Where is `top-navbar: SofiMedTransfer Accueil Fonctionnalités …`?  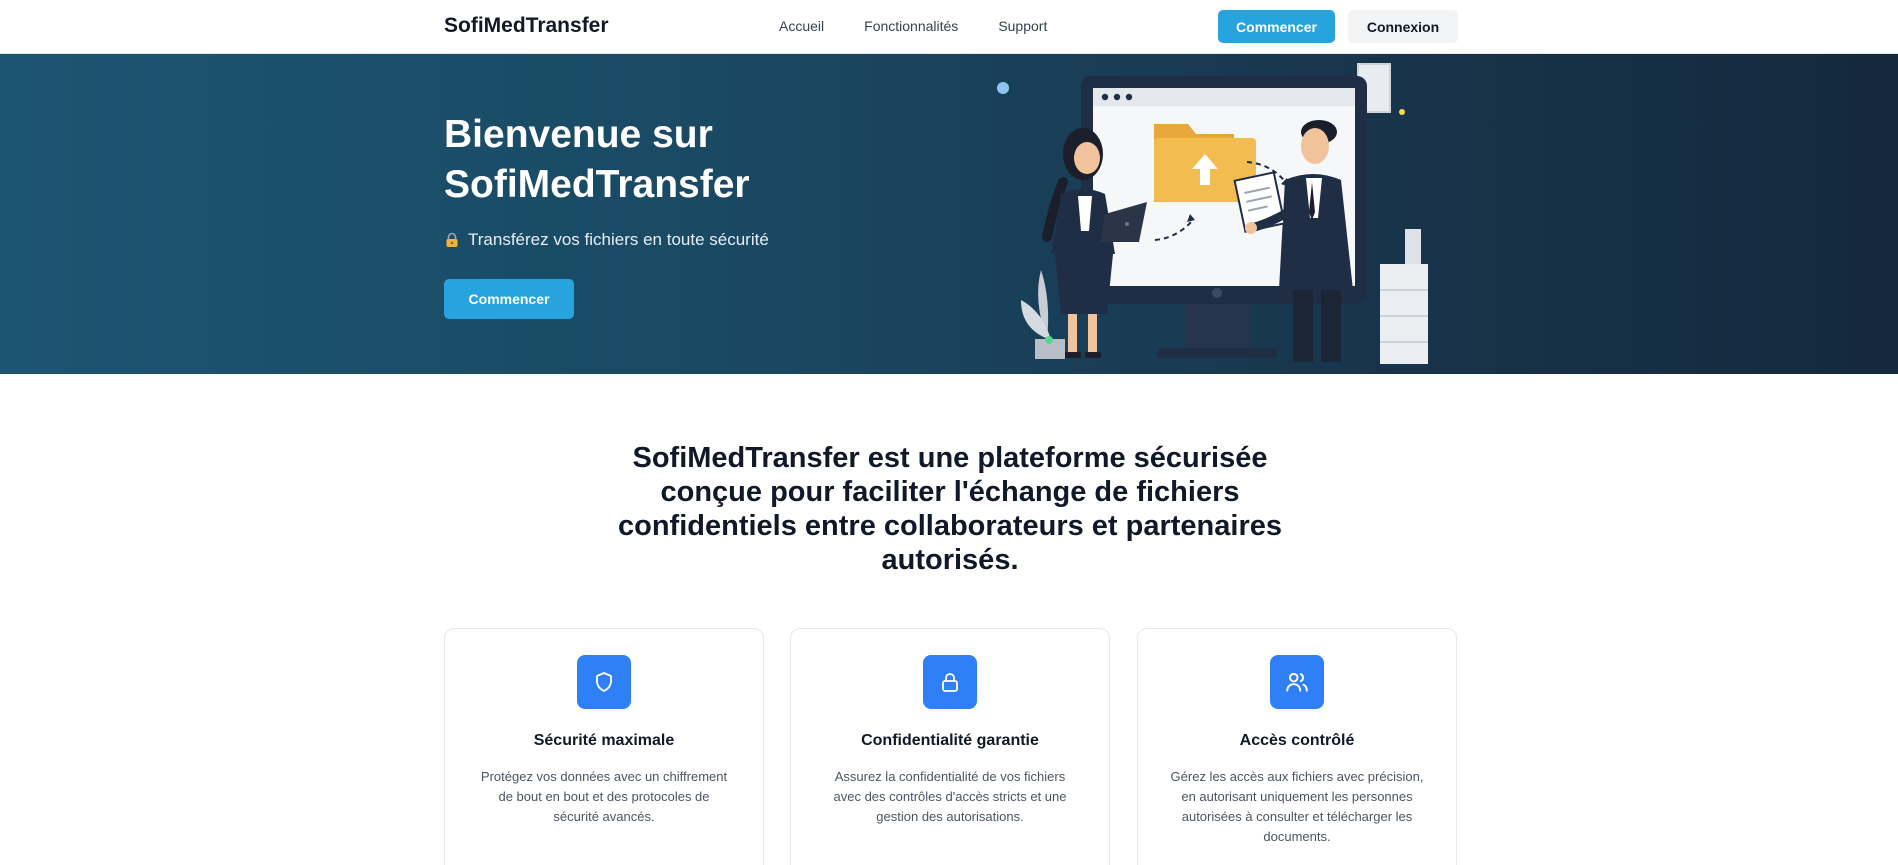
top-navbar: SofiMedTransfer Accueil Fonctionnalités … is located at coordinates (949, 27).